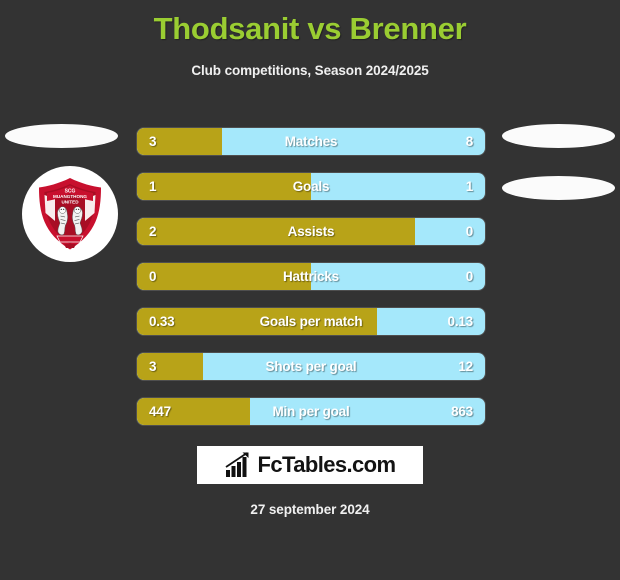 The width and height of the screenshot is (620, 580). What do you see at coordinates (237, 464) in the screenshot?
I see `bar-chart-growth-icon` at bounding box center [237, 464].